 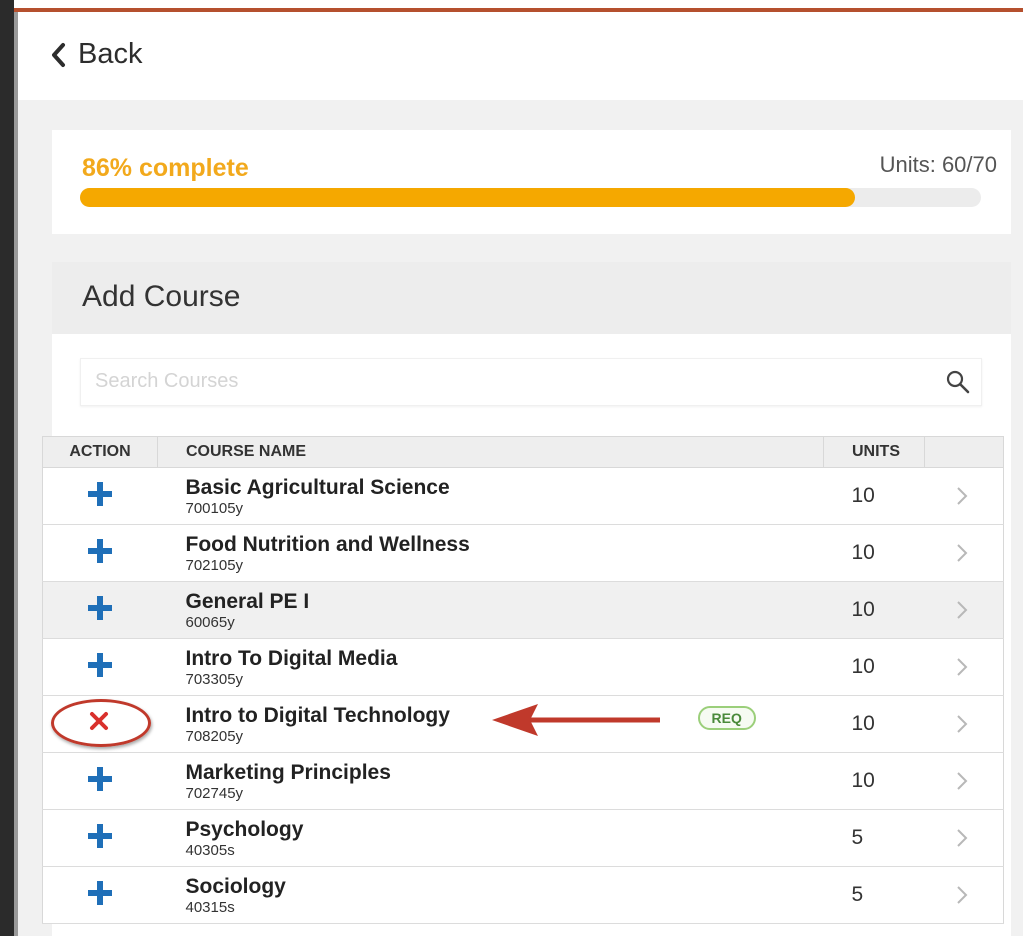 What do you see at coordinates (214, 679) in the screenshot?
I see `course-code: 703305y` at bounding box center [214, 679].